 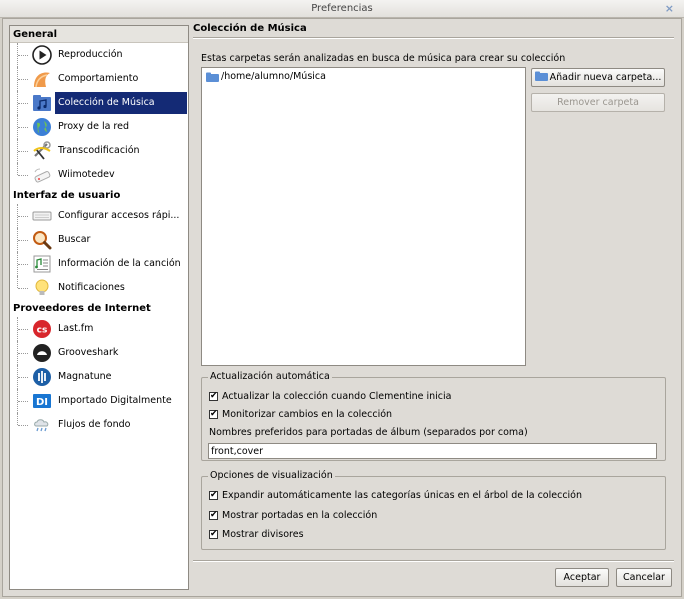 What do you see at coordinates (432, 451) in the screenshot?
I see `cover-names-input` at bounding box center [432, 451].